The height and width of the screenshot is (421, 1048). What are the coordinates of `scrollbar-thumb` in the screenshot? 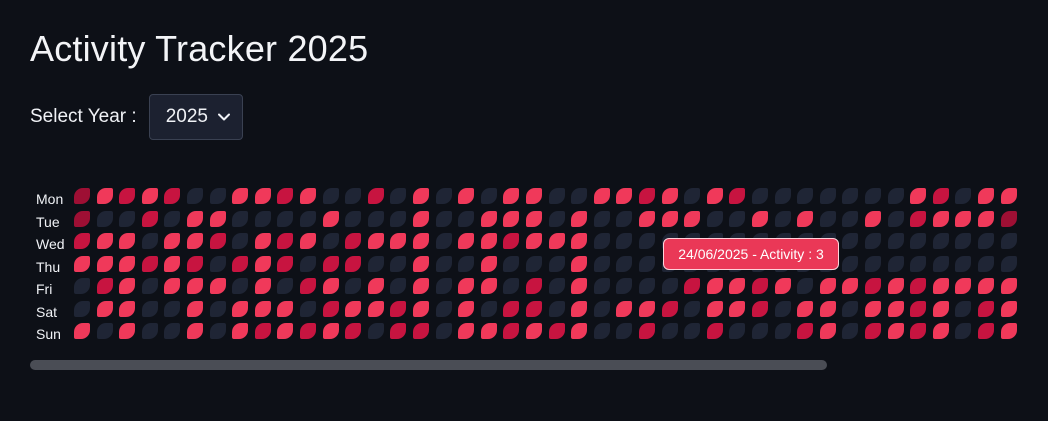 It's located at (428, 365).